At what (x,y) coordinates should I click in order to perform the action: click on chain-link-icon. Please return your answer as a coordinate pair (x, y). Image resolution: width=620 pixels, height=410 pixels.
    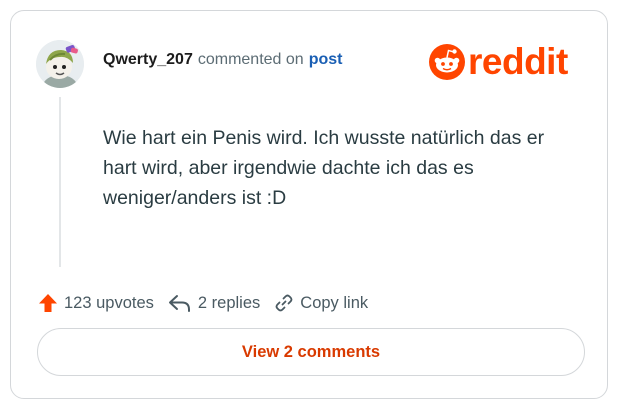
    Looking at the image, I should click on (284, 303).